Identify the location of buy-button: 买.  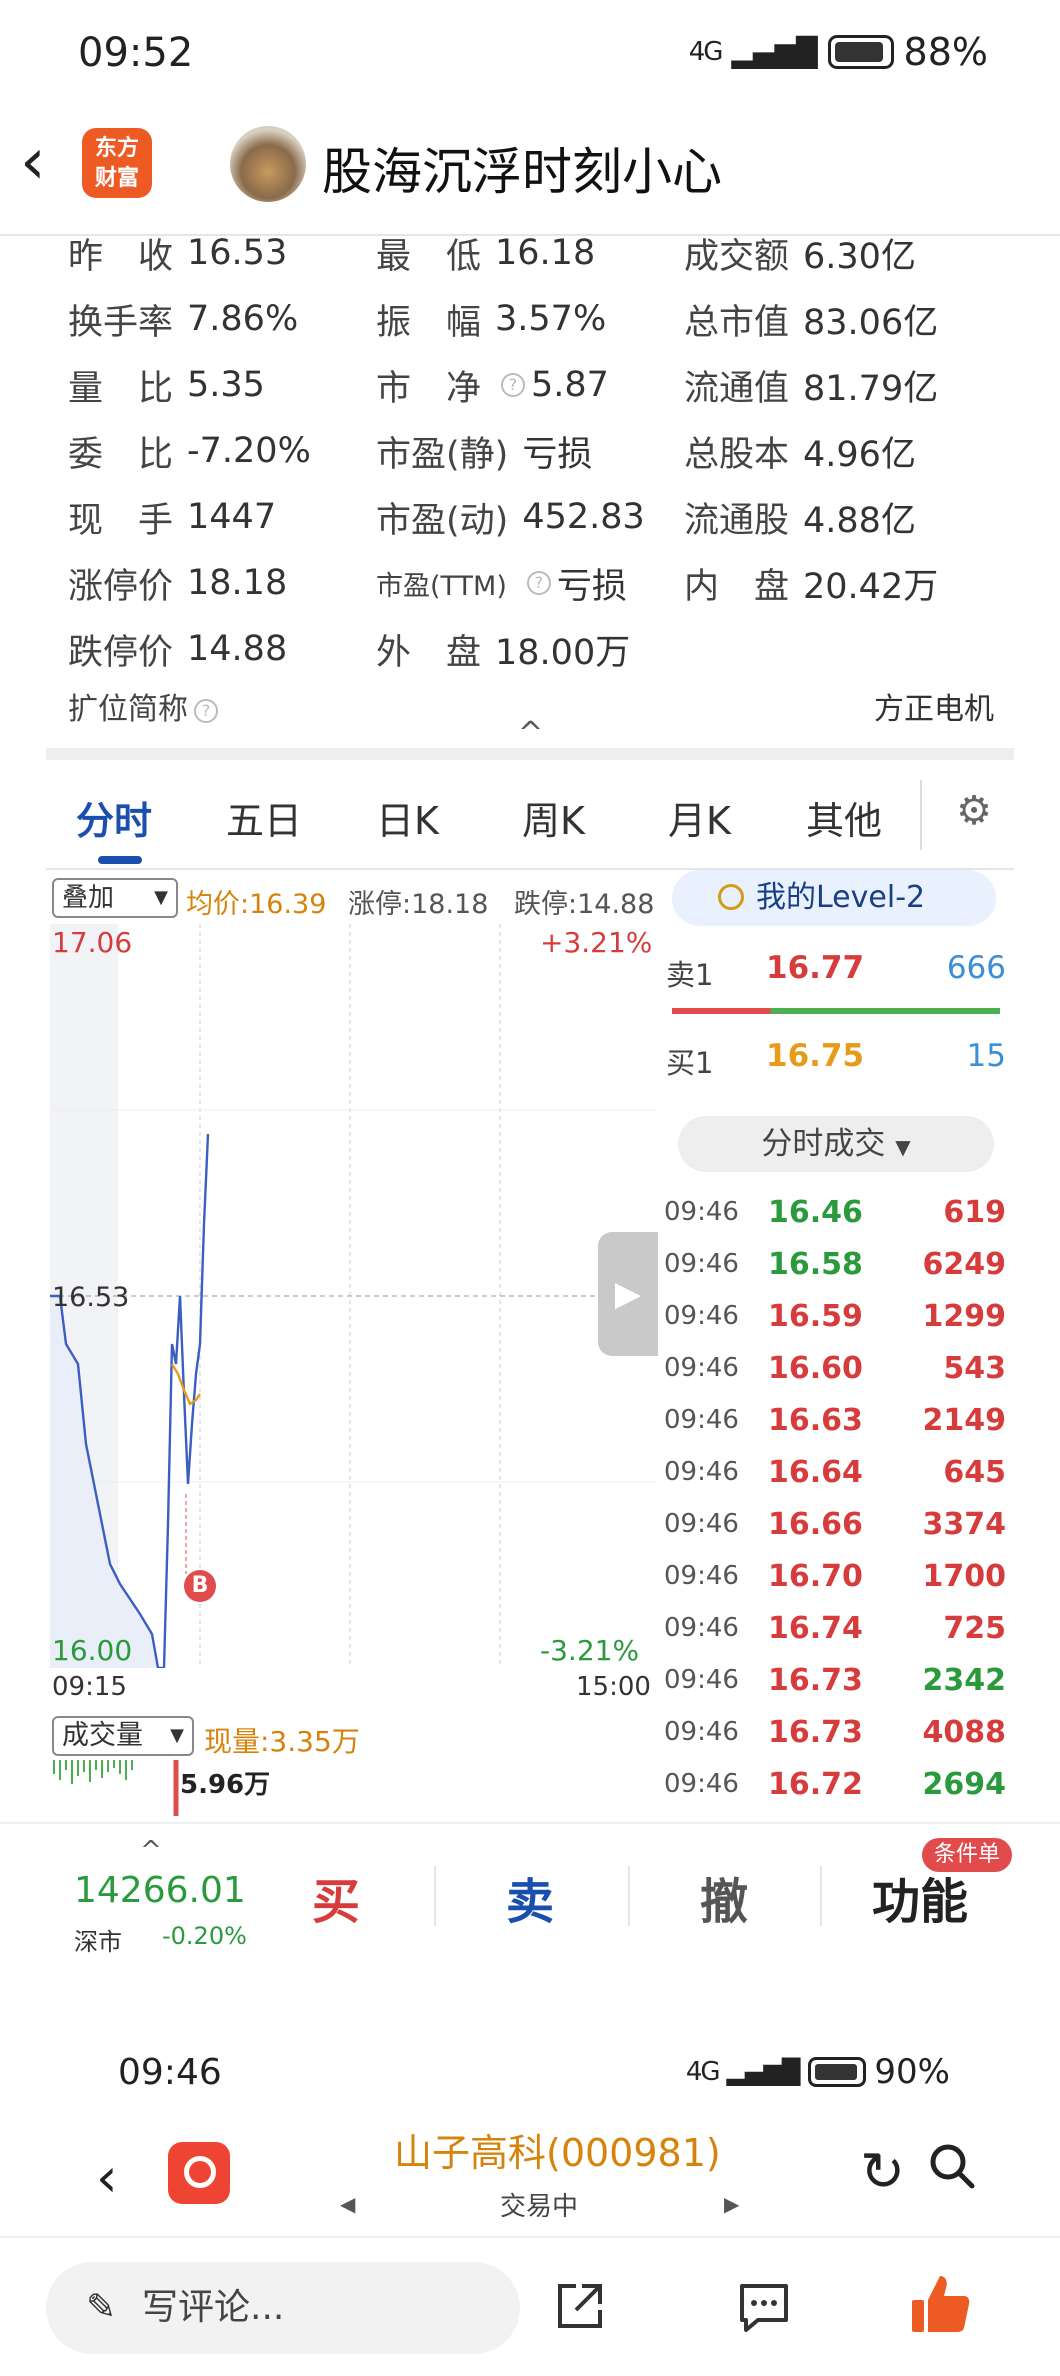
(336, 1897).